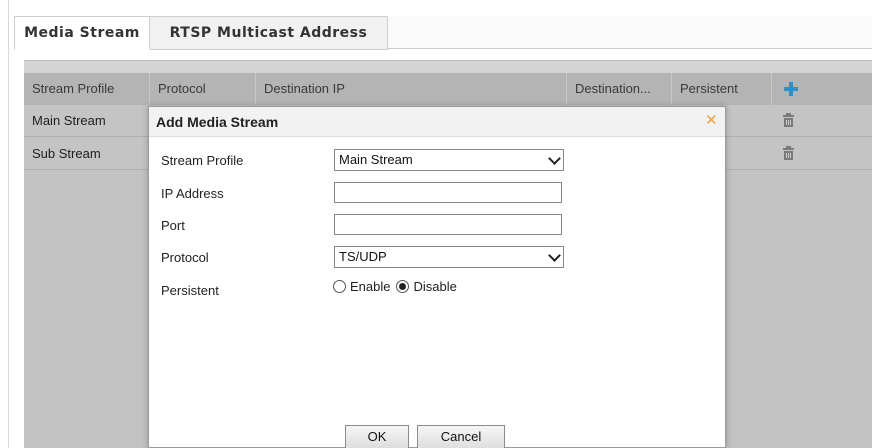  What do you see at coordinates (411, 89) in the screenshot?
I see `col-destination-ip: Destination IP` at bounding box center [411, 89].